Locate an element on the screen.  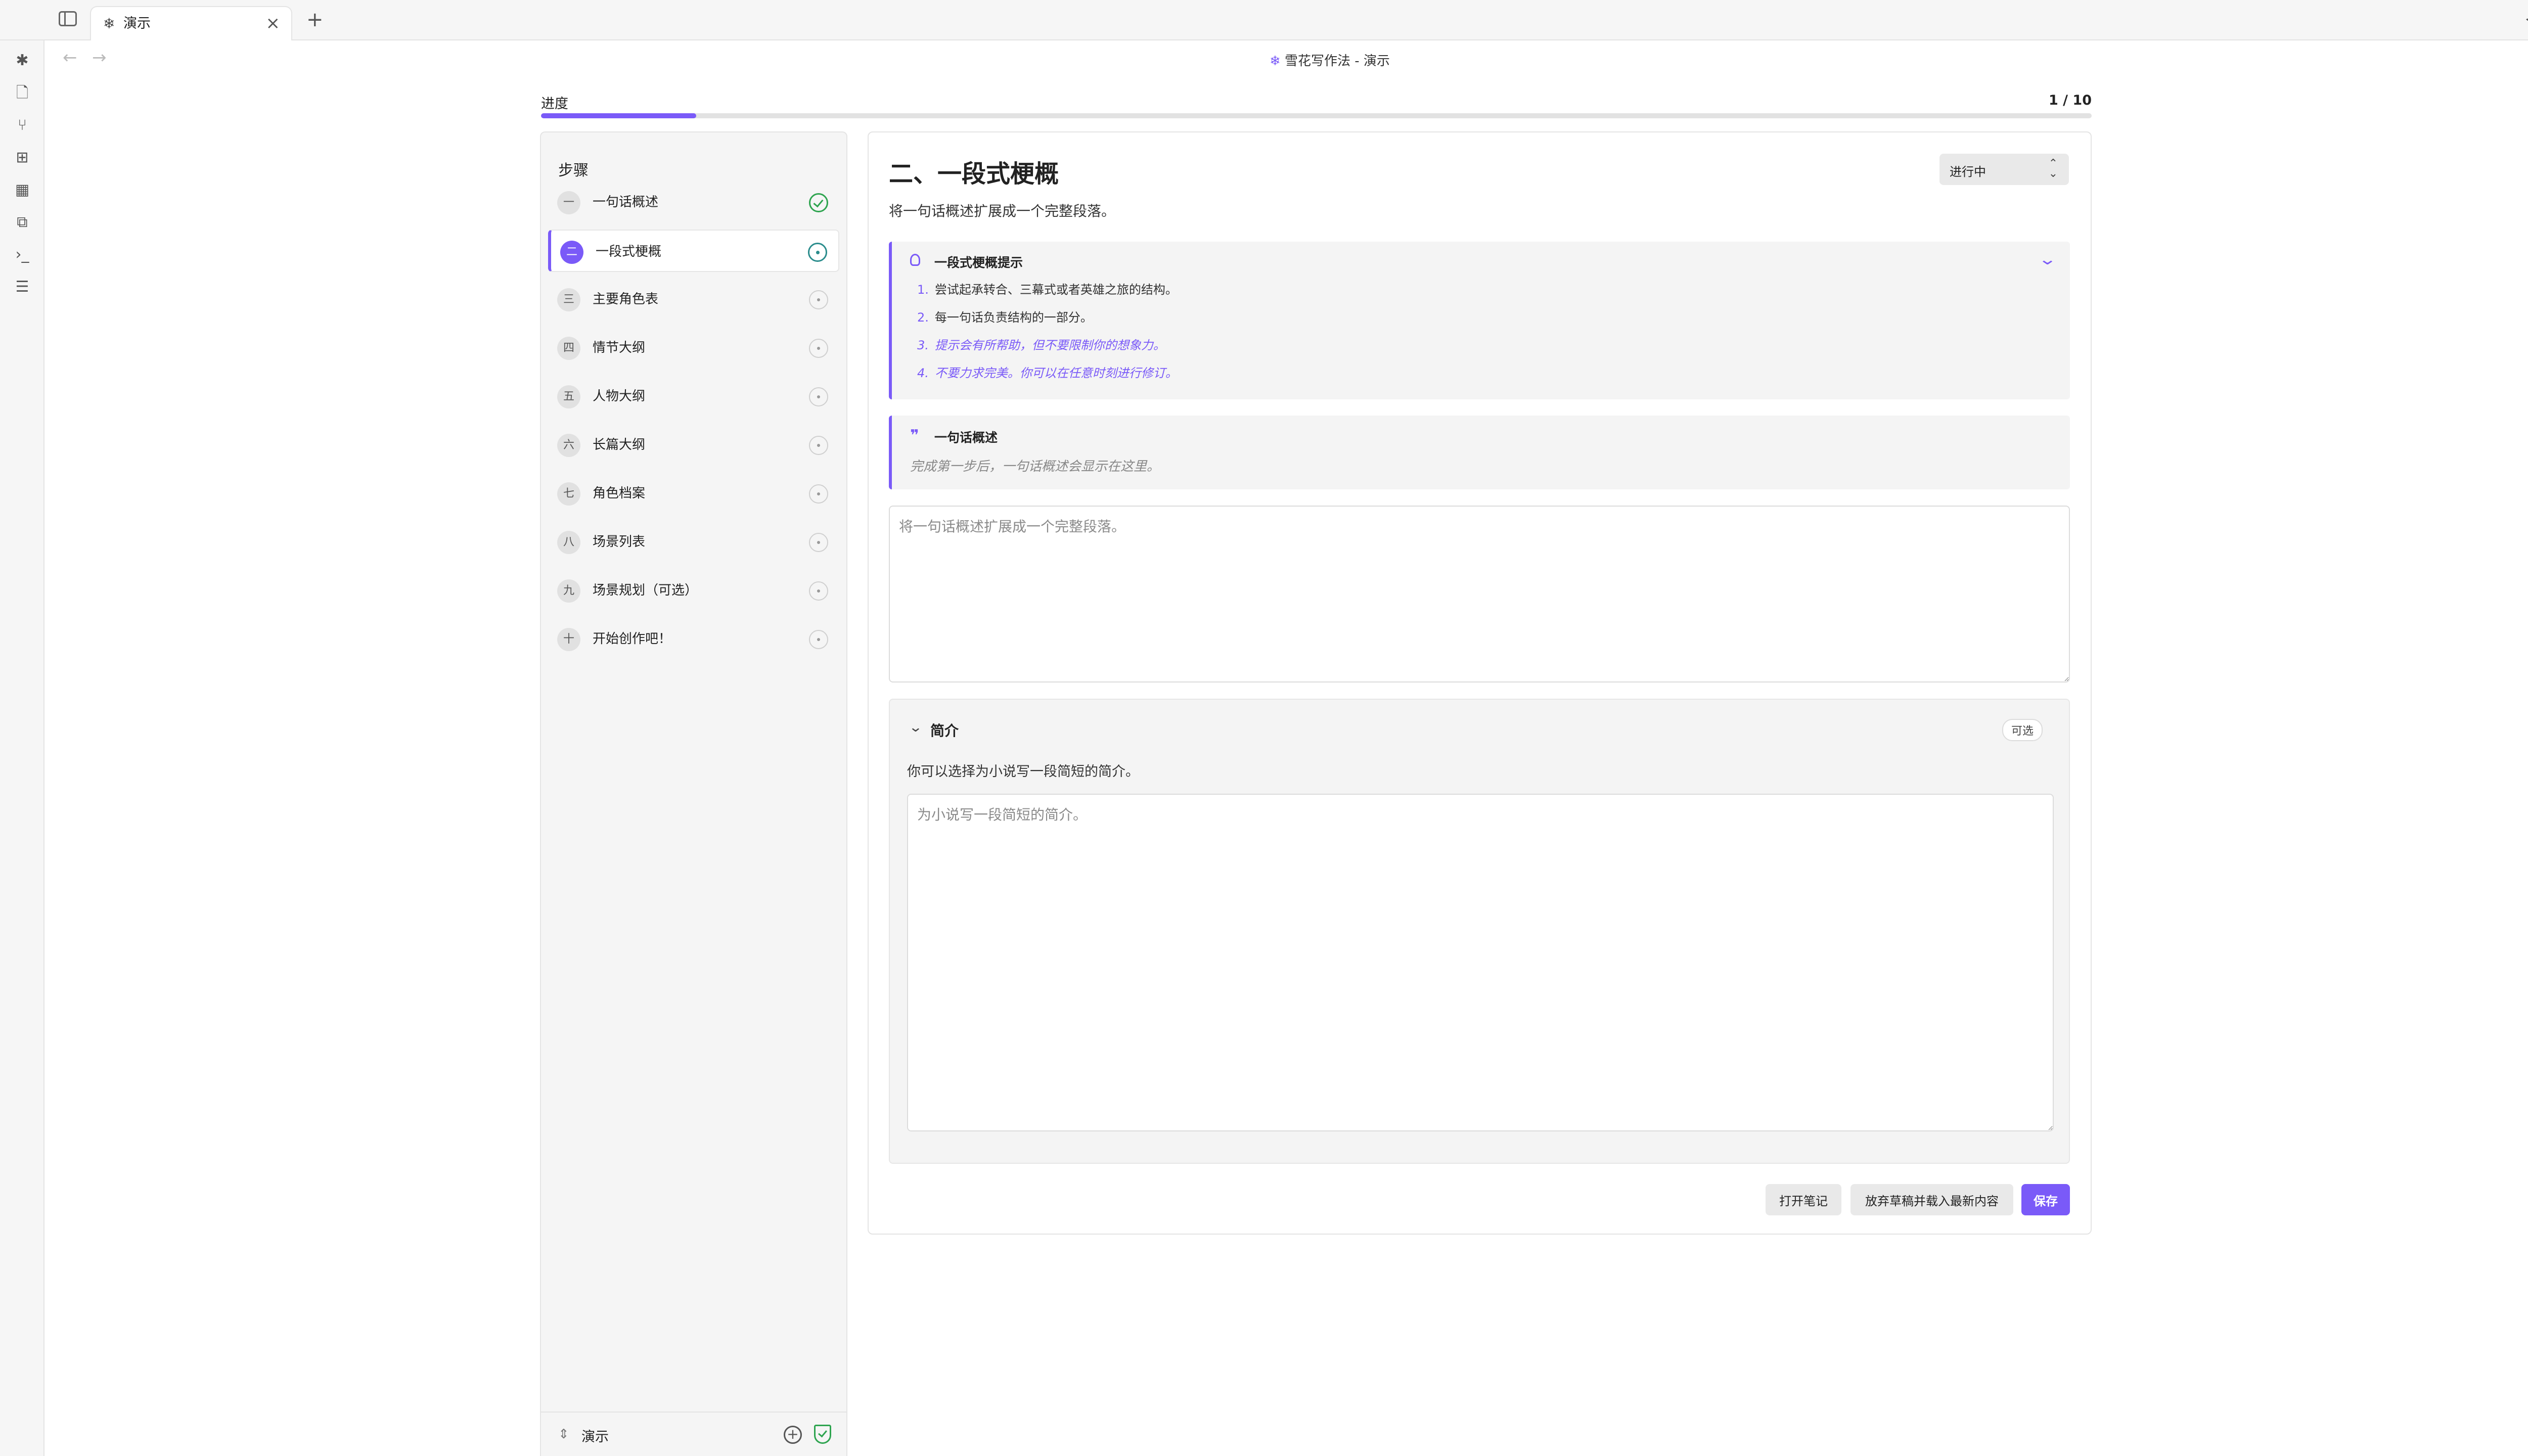
steps-title: 步骤 is located at coordinates (574, 170).